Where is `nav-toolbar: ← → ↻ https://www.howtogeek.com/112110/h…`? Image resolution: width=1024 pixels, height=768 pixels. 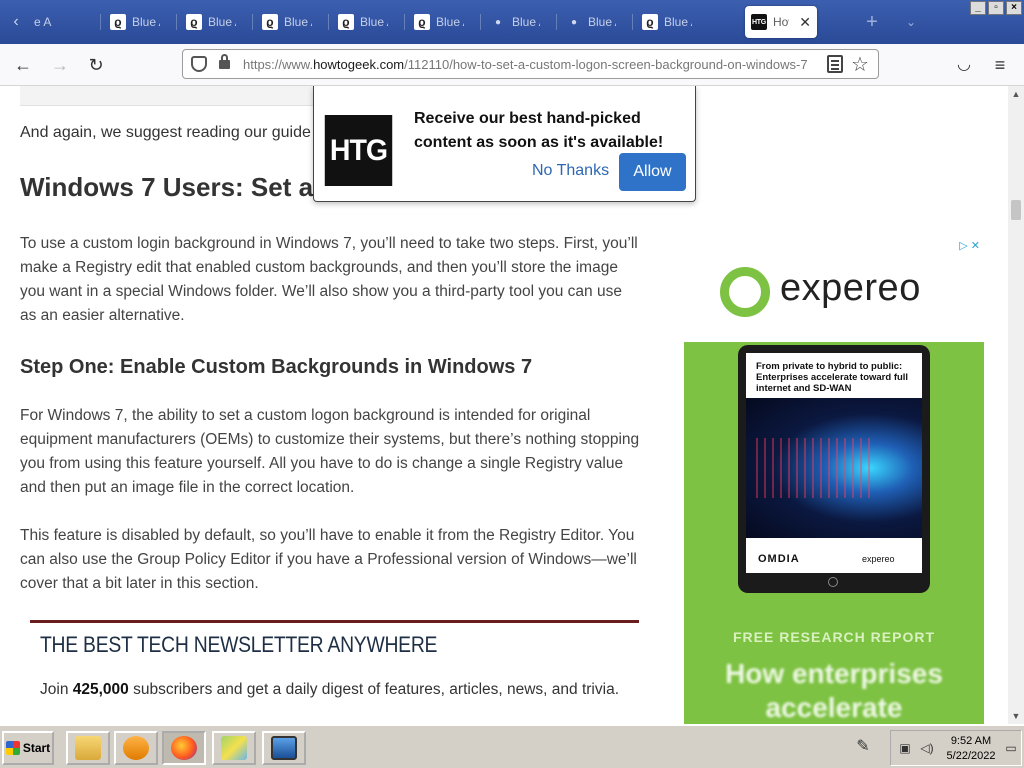
nav-toolbar: ← → ↻ https://www.howtogeek.com/112110/h… is located at coordinates (512, 65).